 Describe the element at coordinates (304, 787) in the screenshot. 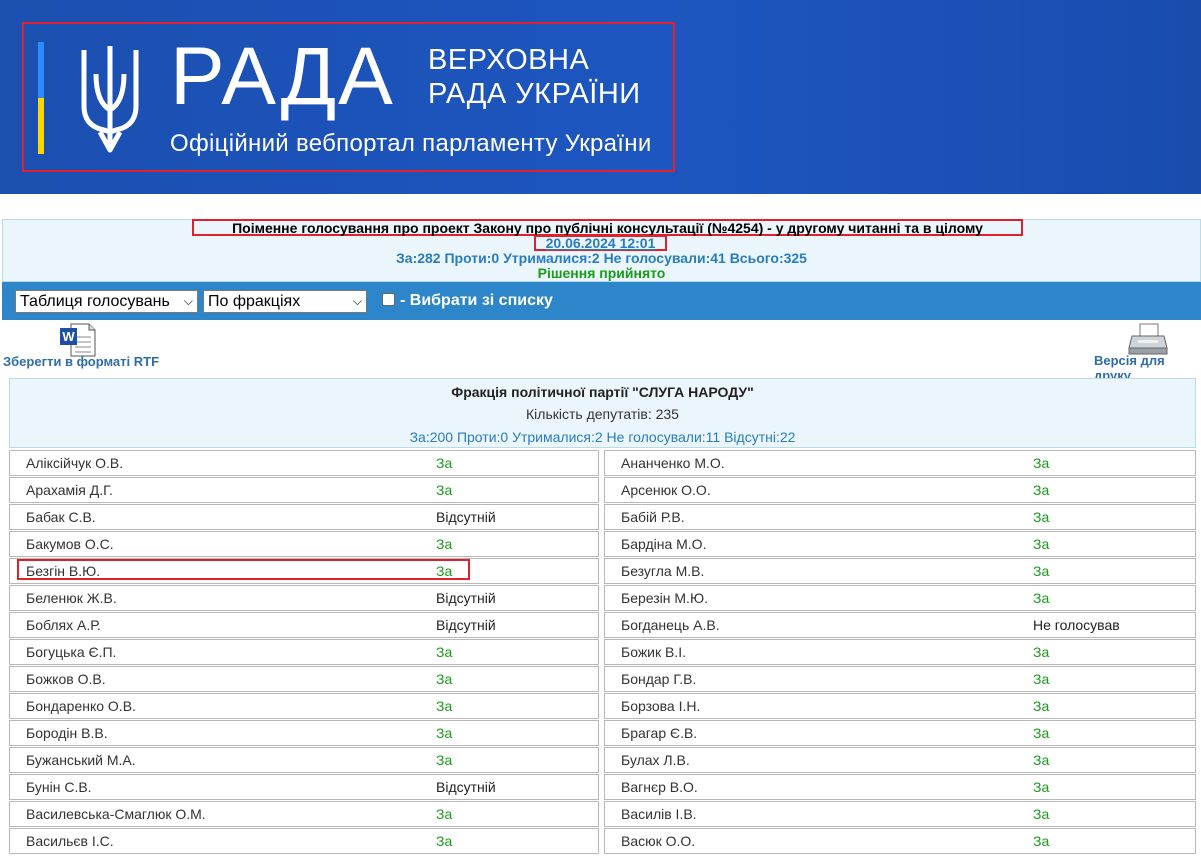

I see `deputy-row: Бунін С.В. Відсутній` at that location.